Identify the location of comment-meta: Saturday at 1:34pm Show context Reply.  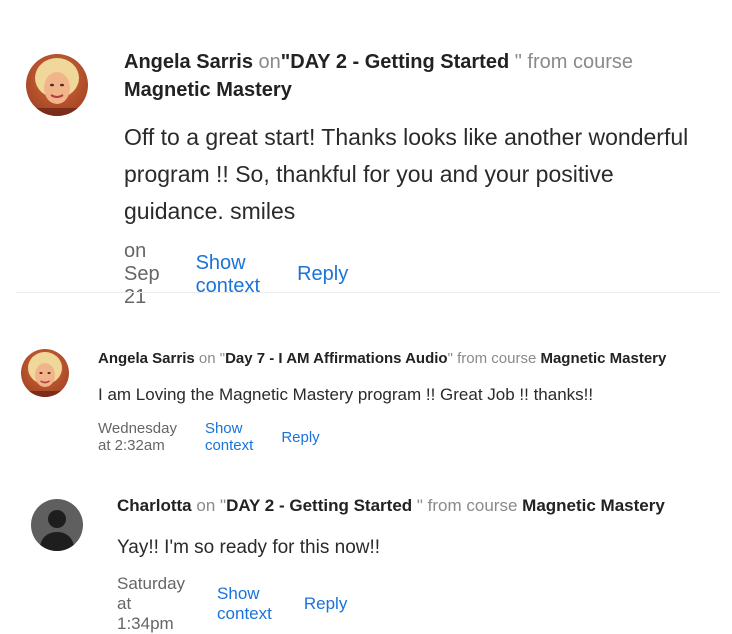
(232, 604).